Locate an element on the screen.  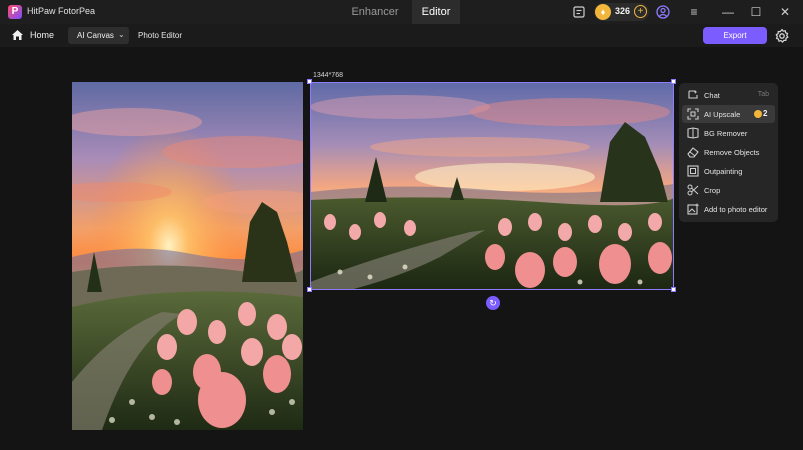
menu-item-label: BG Remover is located at coordinates (726, 133).